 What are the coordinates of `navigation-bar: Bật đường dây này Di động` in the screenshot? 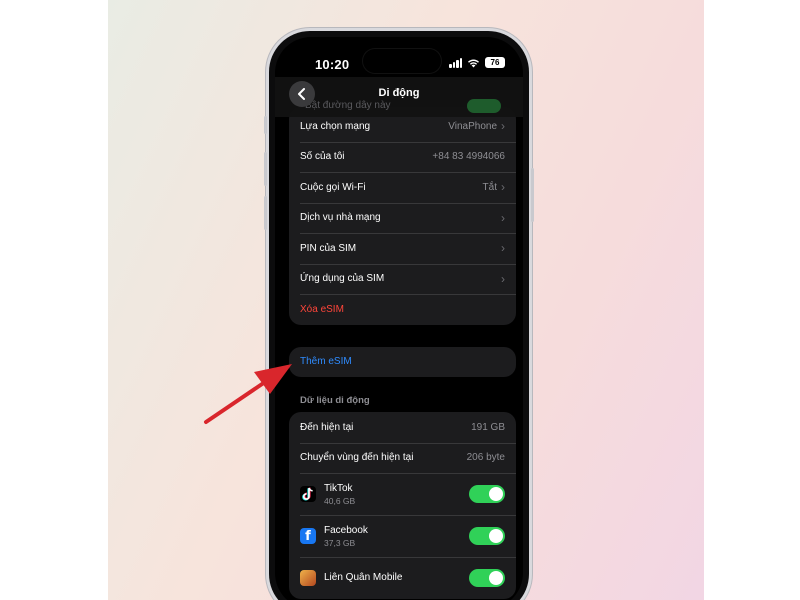 It's located at (399, 97).